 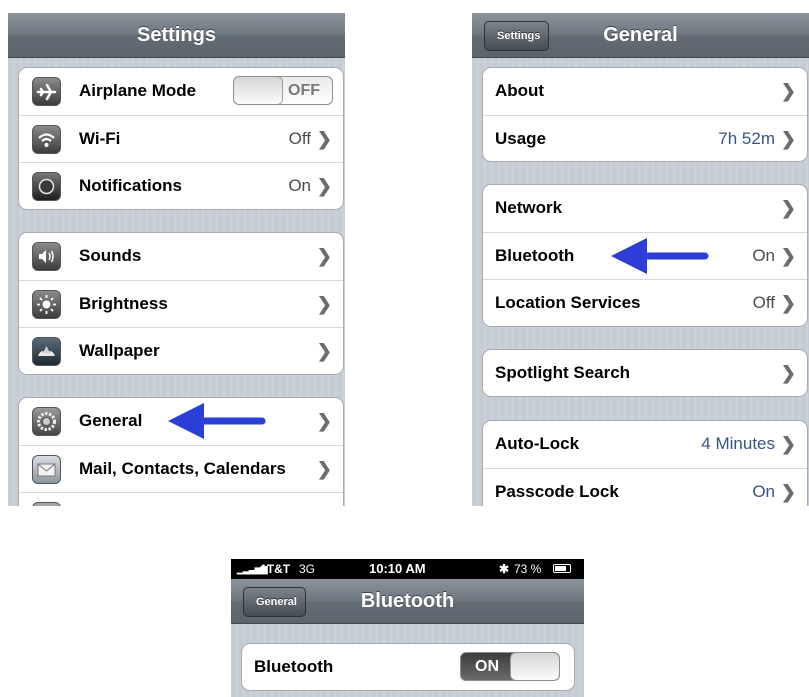 I want to click on network-label: Network, so click(x=529, y=207).